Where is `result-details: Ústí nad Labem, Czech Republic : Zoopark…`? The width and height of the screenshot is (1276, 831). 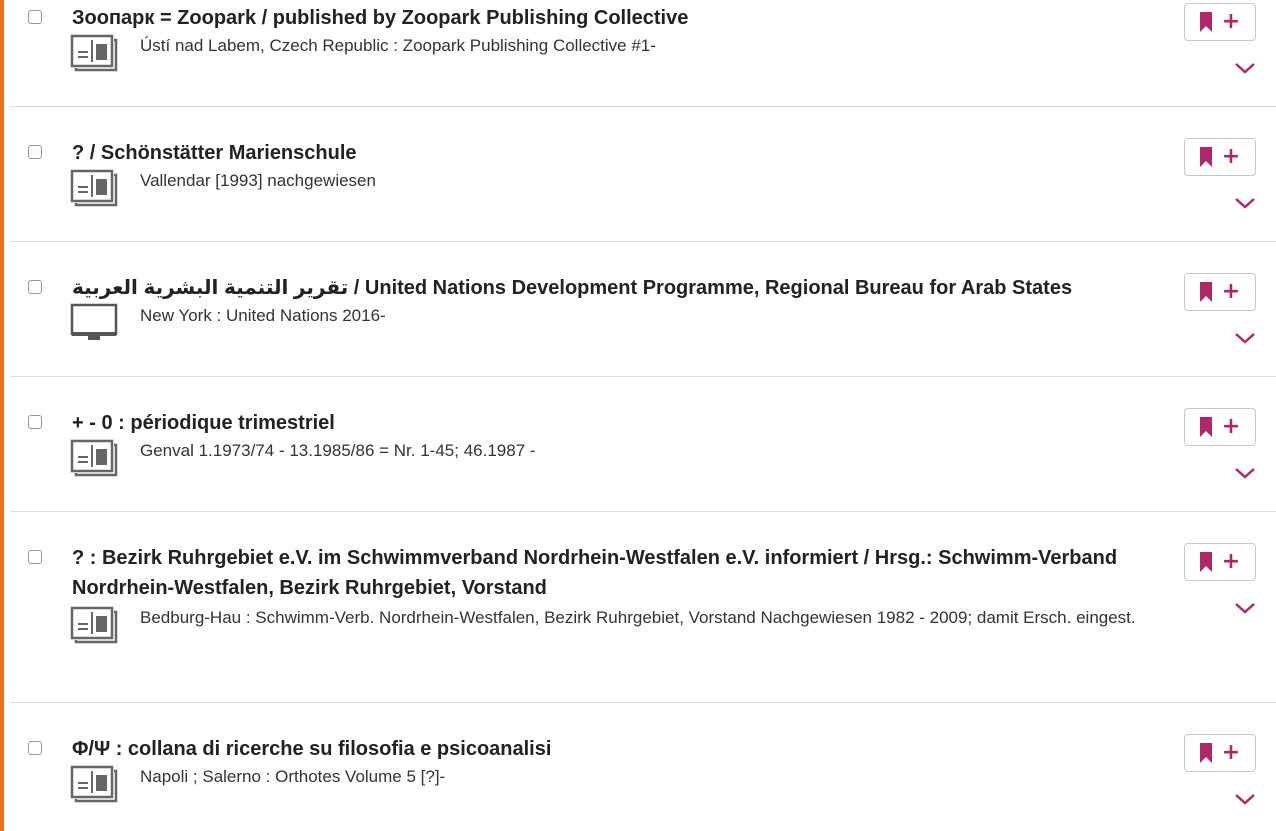 result-details: Ústí nad Labem, Czech Republic : Zoopark… is located at coordinates (398, 45).